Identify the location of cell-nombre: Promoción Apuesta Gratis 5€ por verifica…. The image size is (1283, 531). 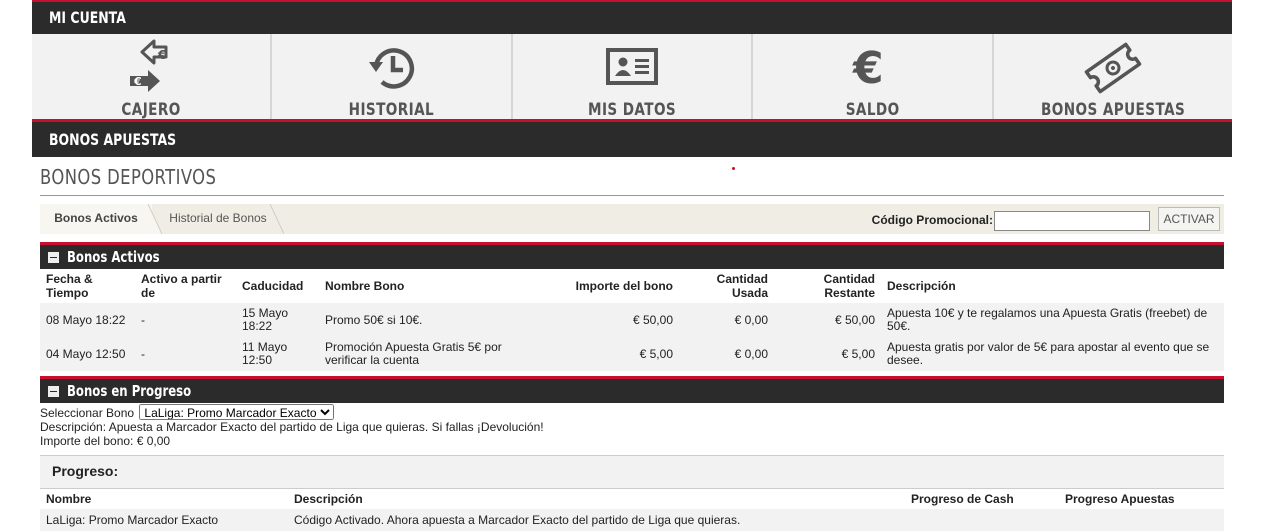
(436, 354).